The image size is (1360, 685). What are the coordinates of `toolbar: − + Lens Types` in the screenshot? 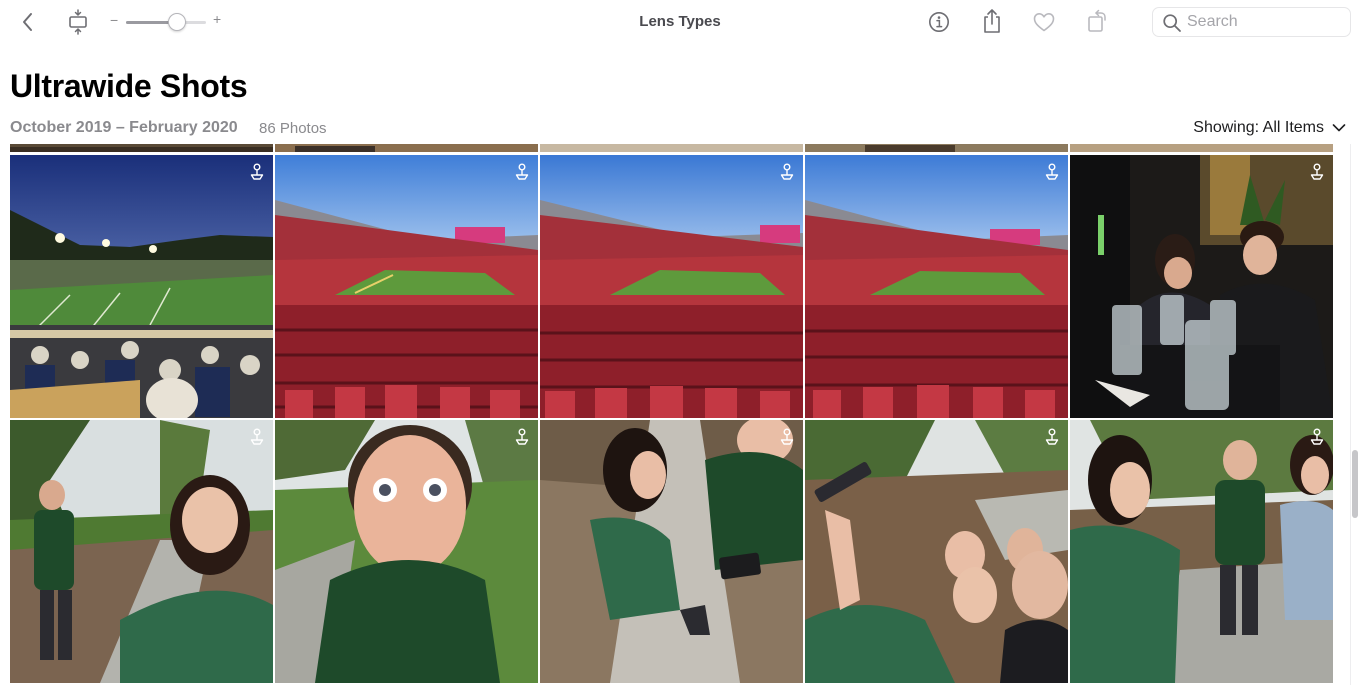 It's located at (680, 22).